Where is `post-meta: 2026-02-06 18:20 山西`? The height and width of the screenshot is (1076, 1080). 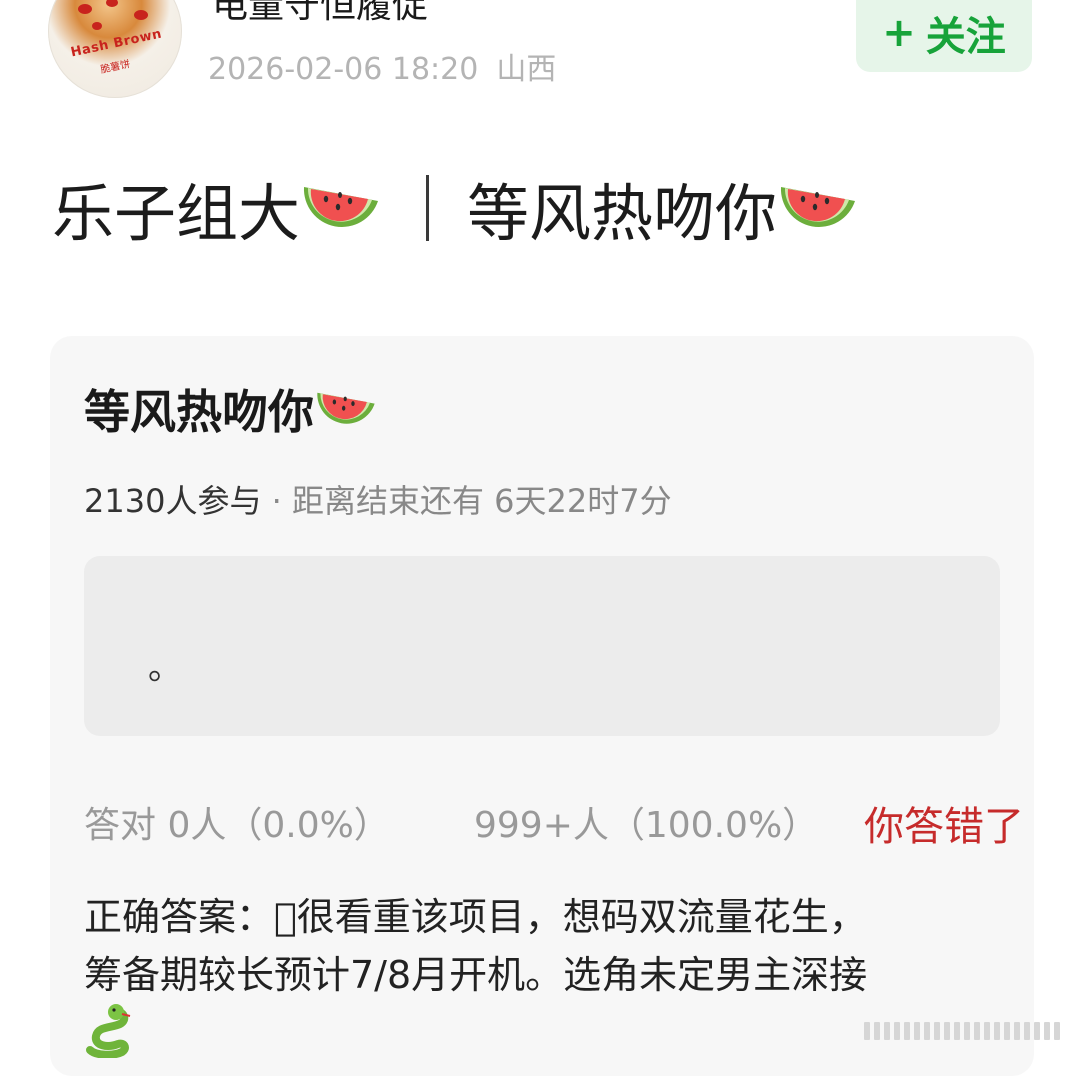 post-meta: 2026-02-06 18:20 山西 is located at coordinates (382, 66).